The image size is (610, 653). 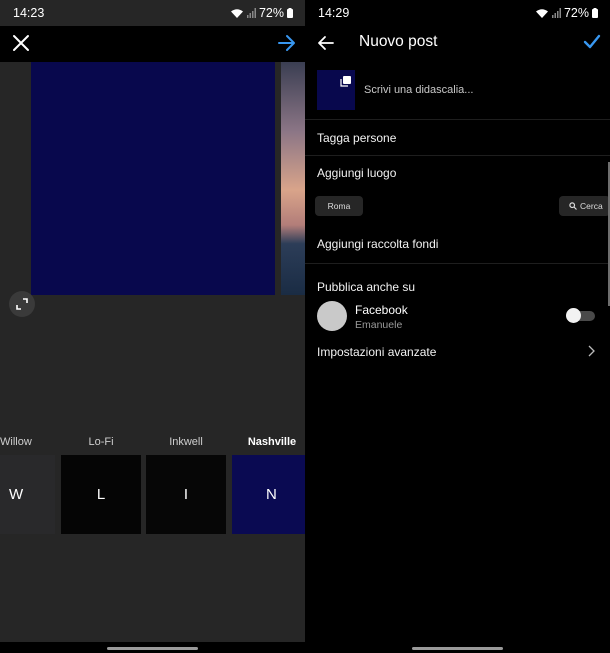 What do you see at coordinates (345, 81) in the screenshot?
I see `multiple-photos-icon` at bounding box center [345, 81].